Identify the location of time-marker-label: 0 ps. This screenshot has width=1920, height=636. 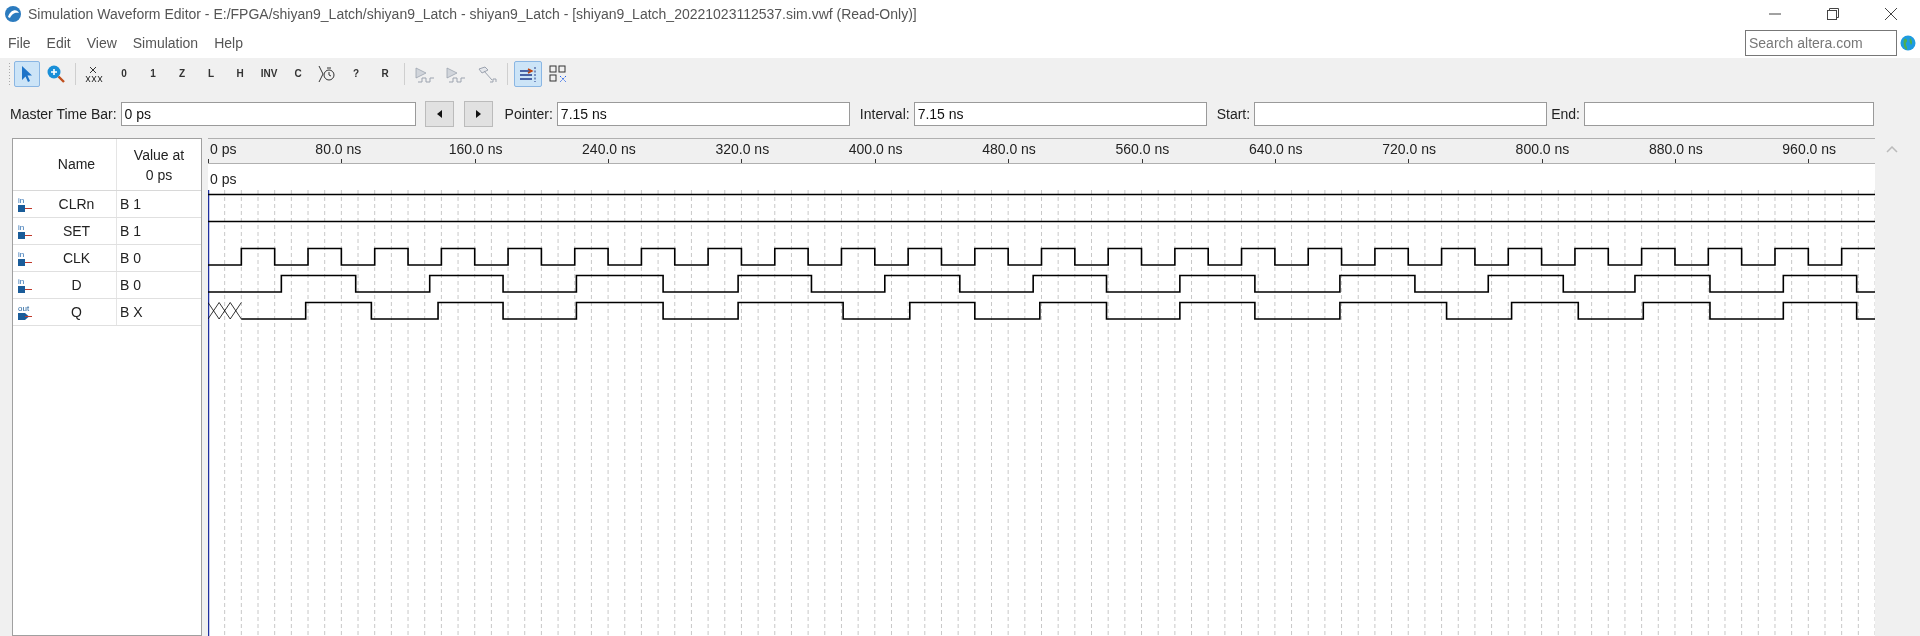
(223, 179).